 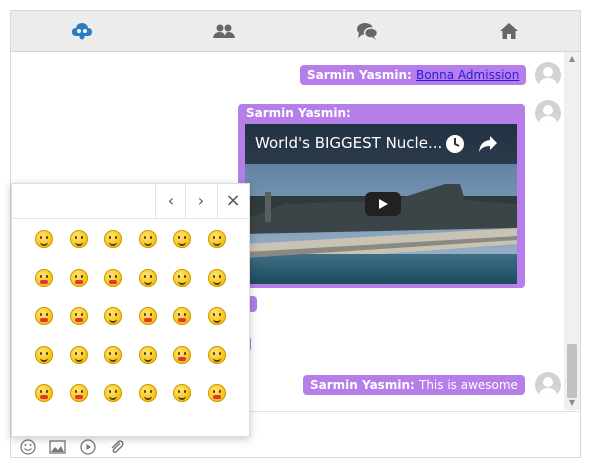 I want to click on message-link: Bonna Admission, so click(x=467, y=75).